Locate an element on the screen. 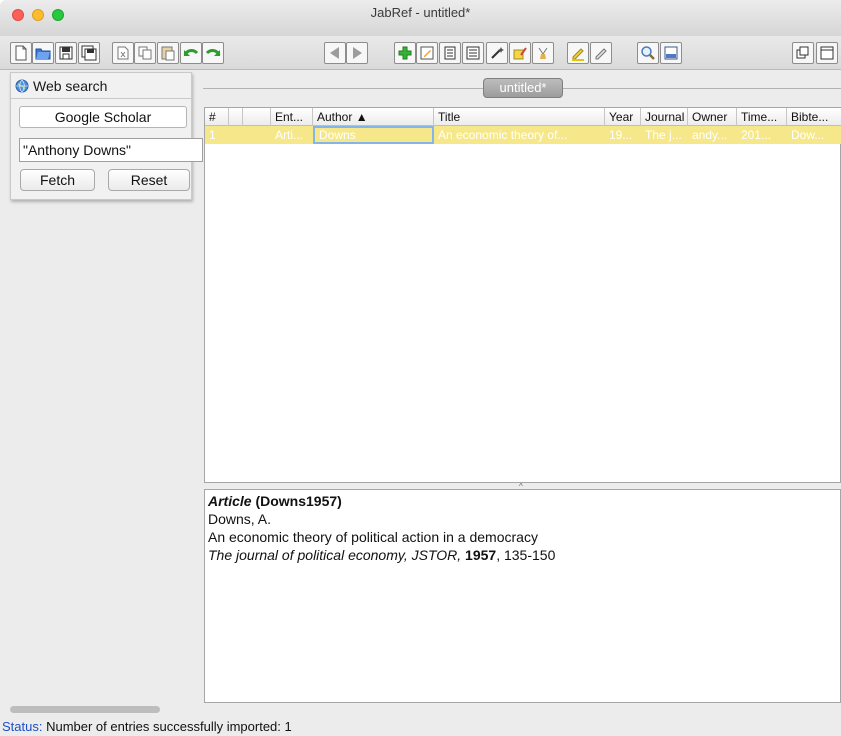  column-header-author: Author ▲ is located at coordinates (373, 117).